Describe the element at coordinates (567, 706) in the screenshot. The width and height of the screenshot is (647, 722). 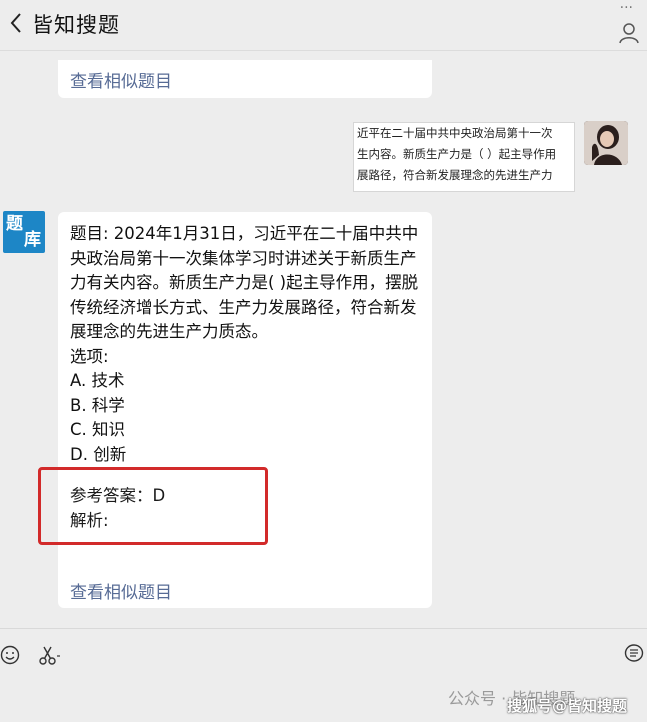
I see `watermark-sohu: 搜狐号@皆知搜题` at that location.